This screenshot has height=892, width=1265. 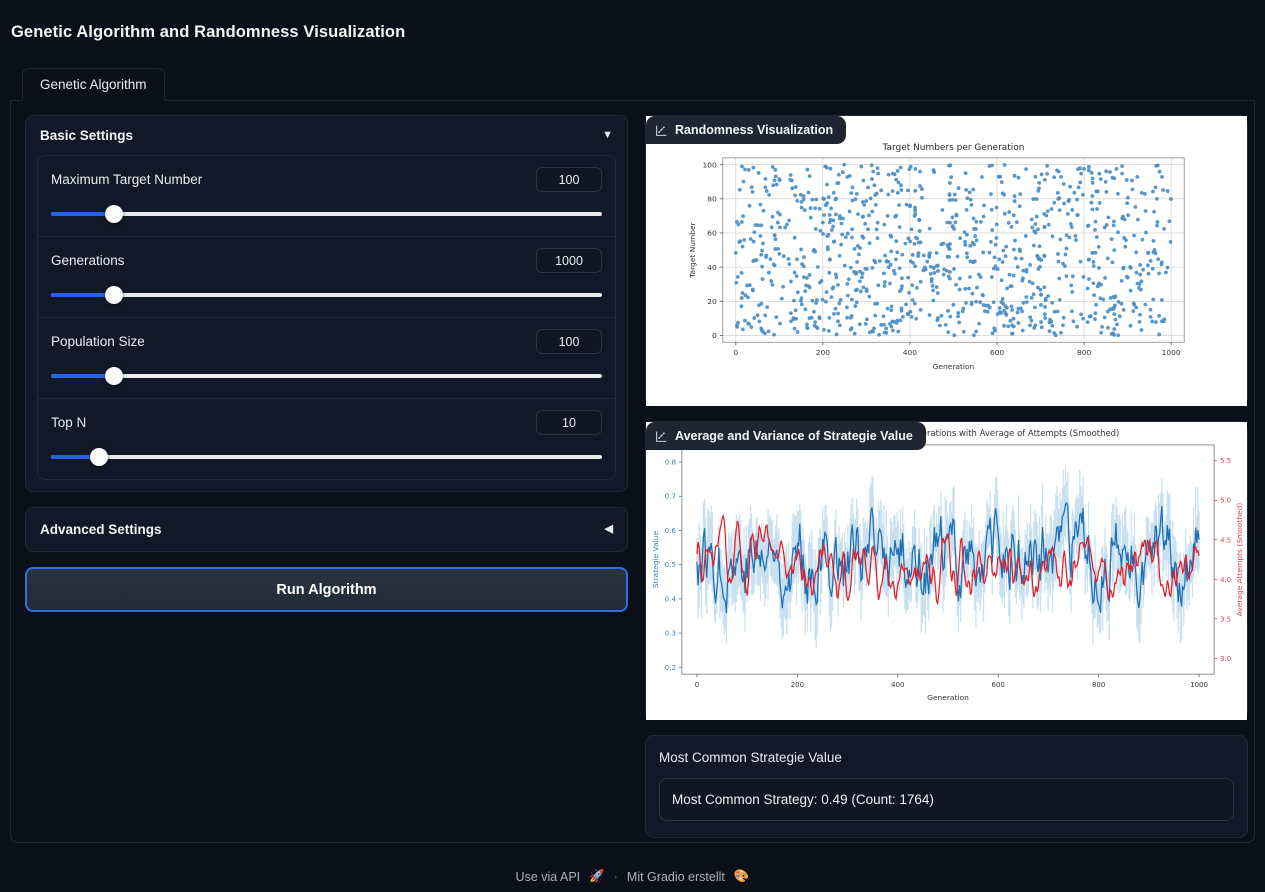 What do you see at coordinates (712, 233) in the screenshot?
I see `svg-text: 60` at bounding box center [712, 233].